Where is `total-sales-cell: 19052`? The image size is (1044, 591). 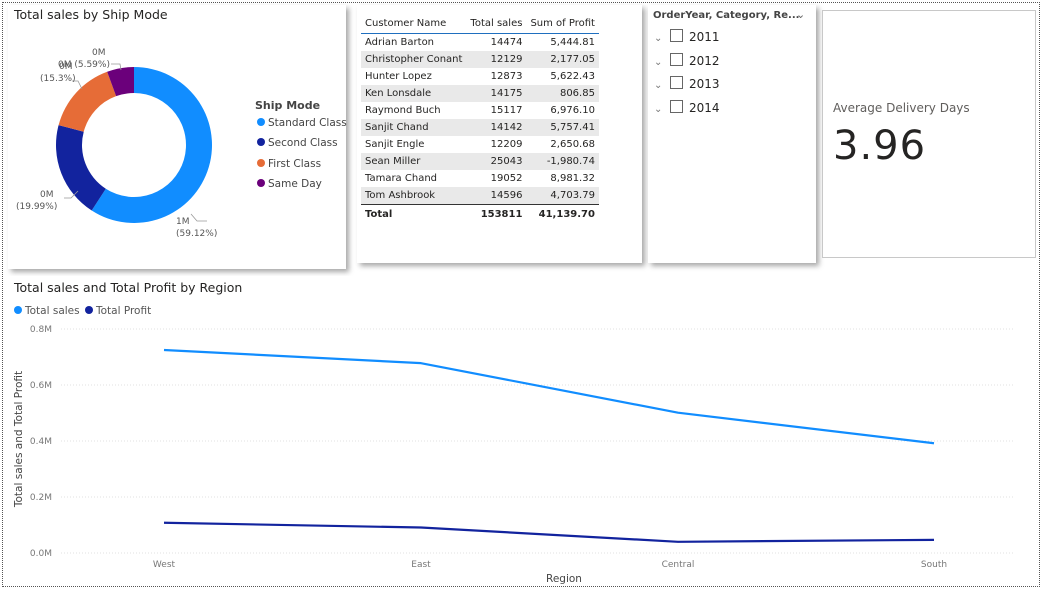 total-sales-cell: 19052 is located at coordinates (506, 178).